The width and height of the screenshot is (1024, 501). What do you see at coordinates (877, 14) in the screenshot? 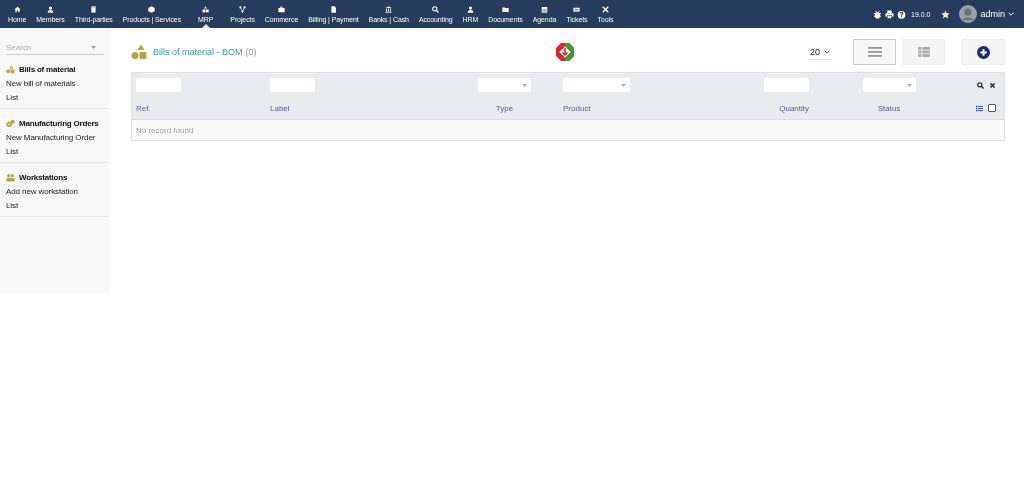
I see `bug-icon` at bounding box center [877, 14].